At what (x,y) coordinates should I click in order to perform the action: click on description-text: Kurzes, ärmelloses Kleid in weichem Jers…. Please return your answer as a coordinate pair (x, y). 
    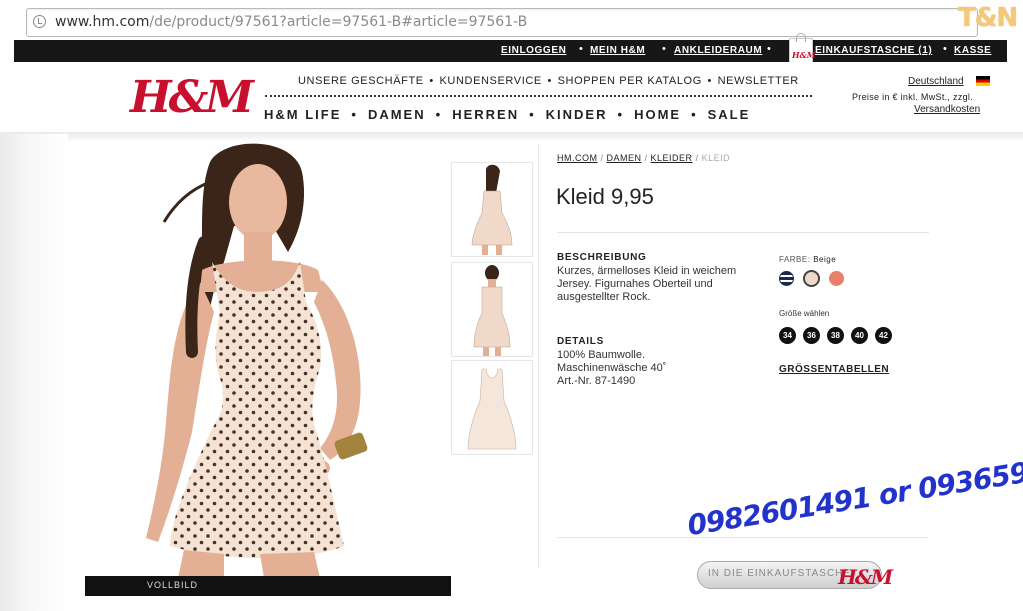
    Looking at the image, I should click on (647, 284).